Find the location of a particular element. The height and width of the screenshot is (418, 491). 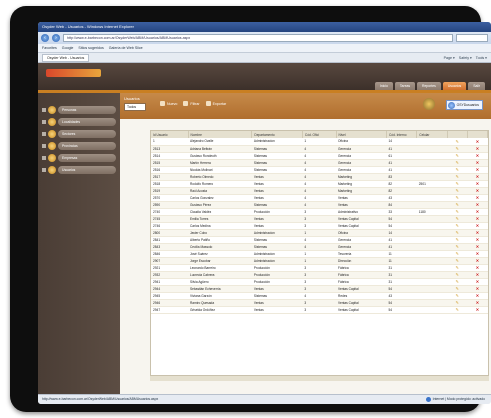

column-header: Departamento is located at coordinates (277, 134).